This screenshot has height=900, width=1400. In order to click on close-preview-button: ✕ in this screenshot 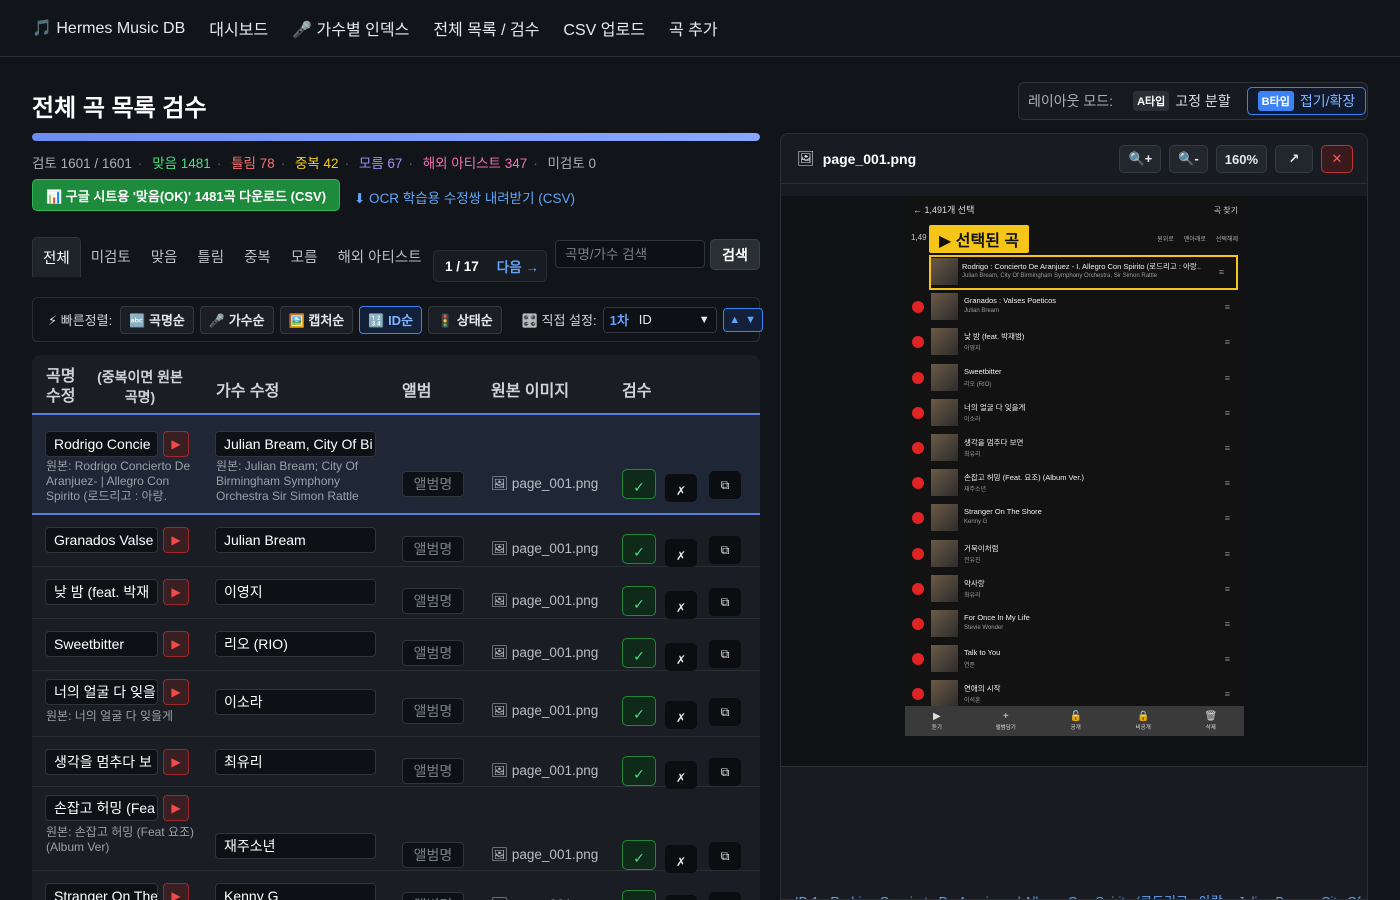, I will do `click(1337, 159)`.